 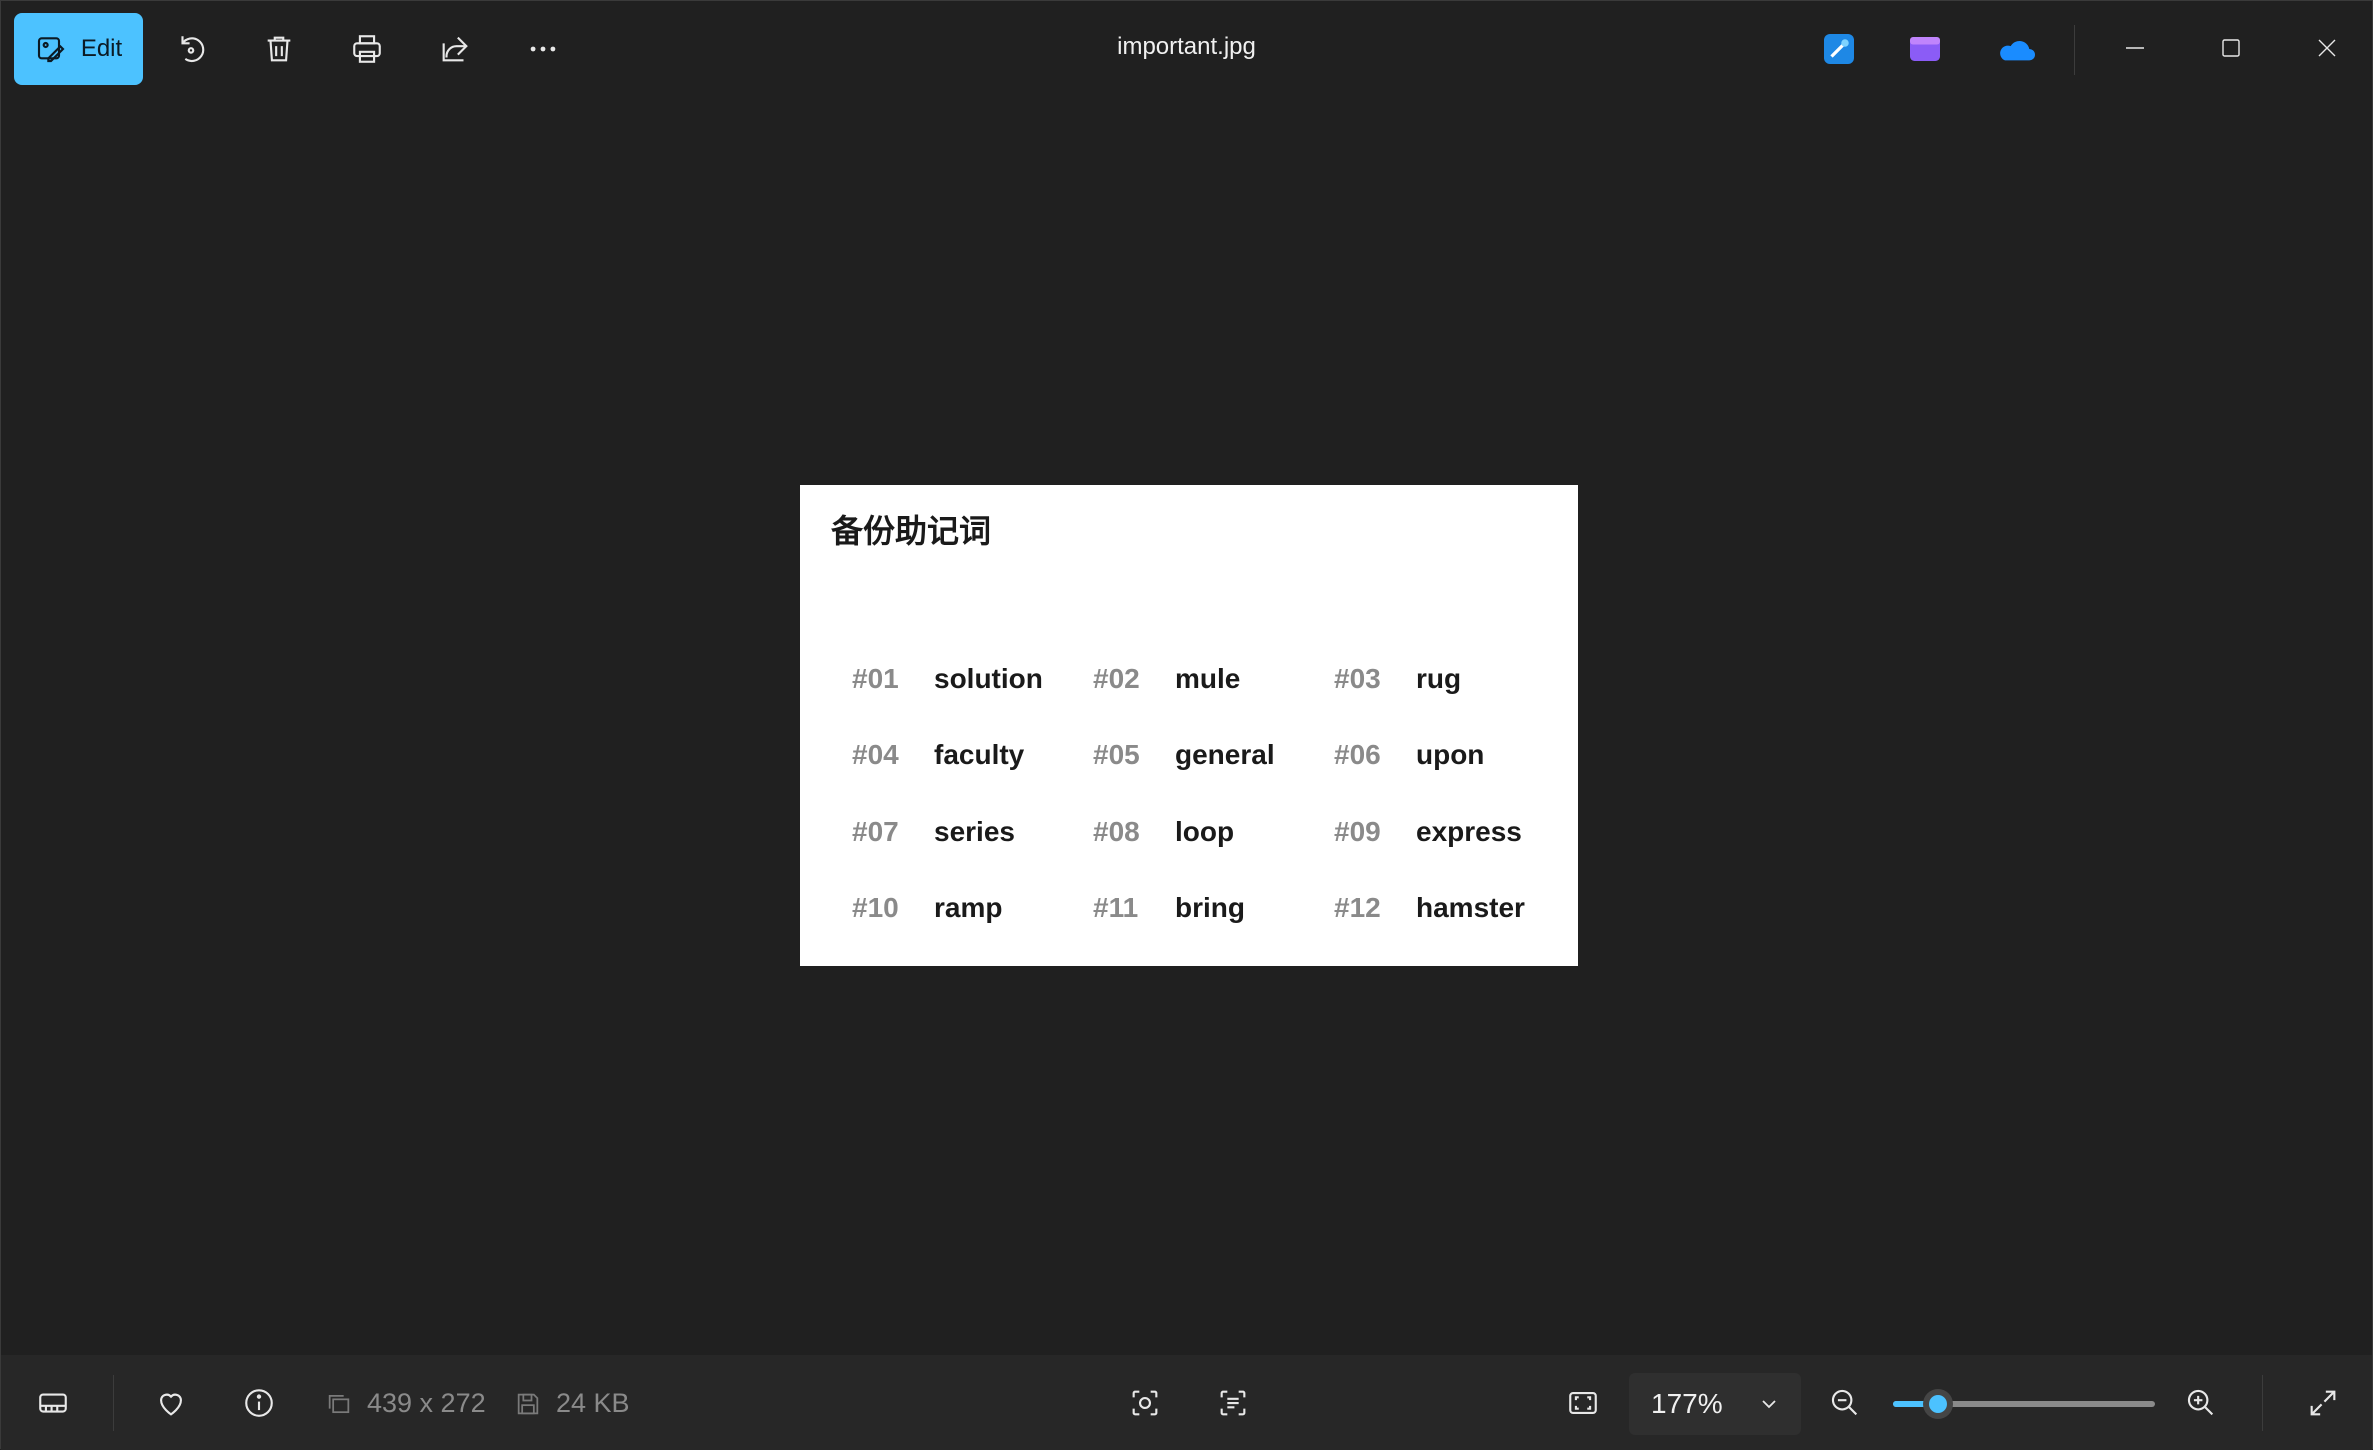 What do you see at coordinates (1357, 831) in the screenshot?
I see `word-number: #09` at bounding box center [1357, 831].